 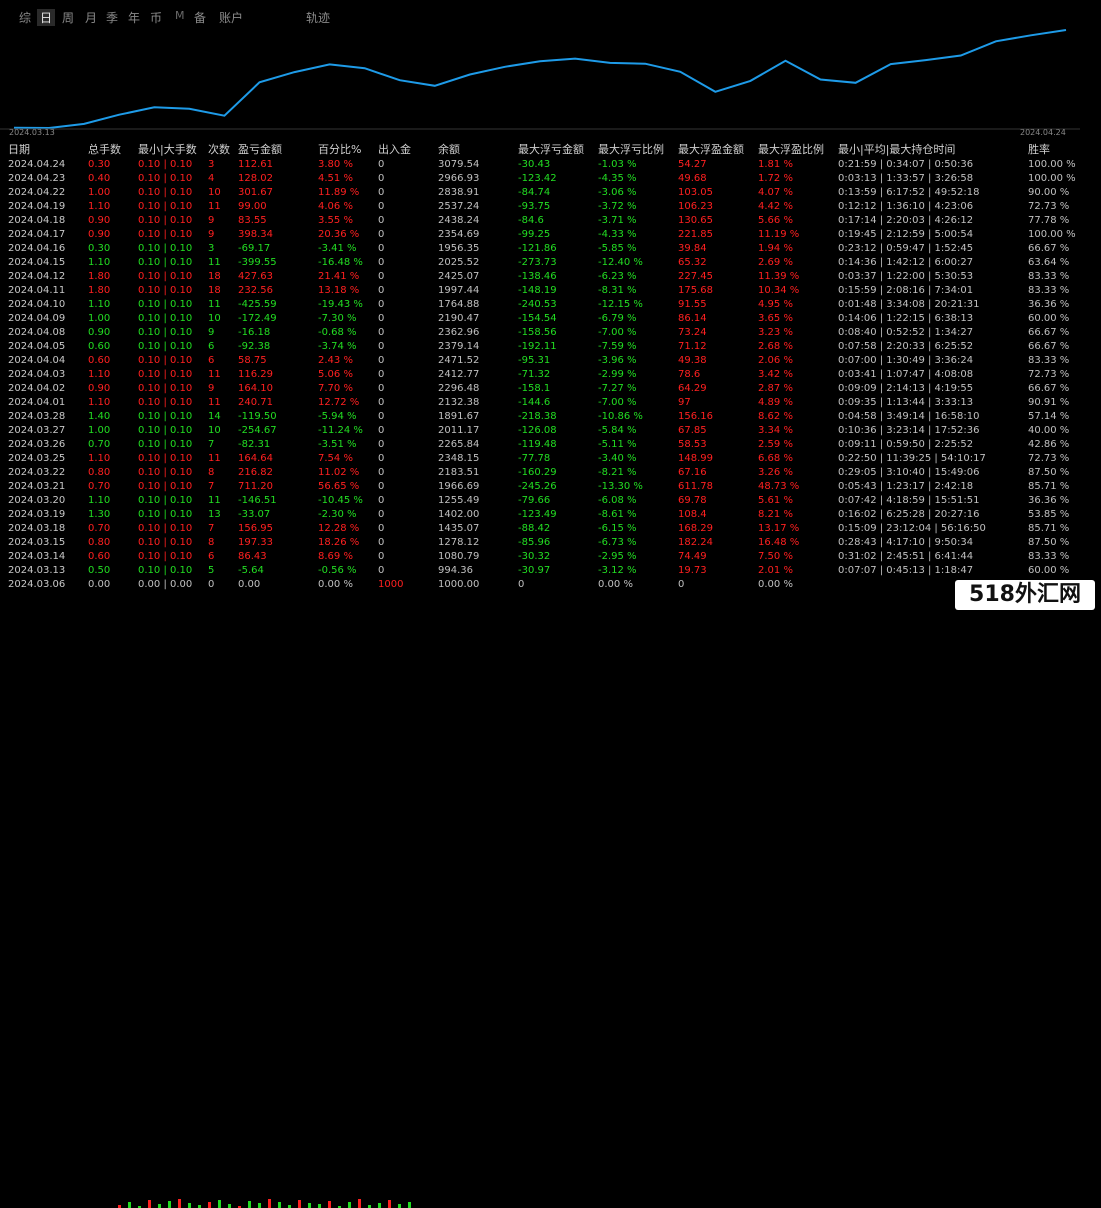 What do you see at coordinates (692, 430) in the screenshot?
I see `table-cell: 67.85` at bounding box center [692, 430].